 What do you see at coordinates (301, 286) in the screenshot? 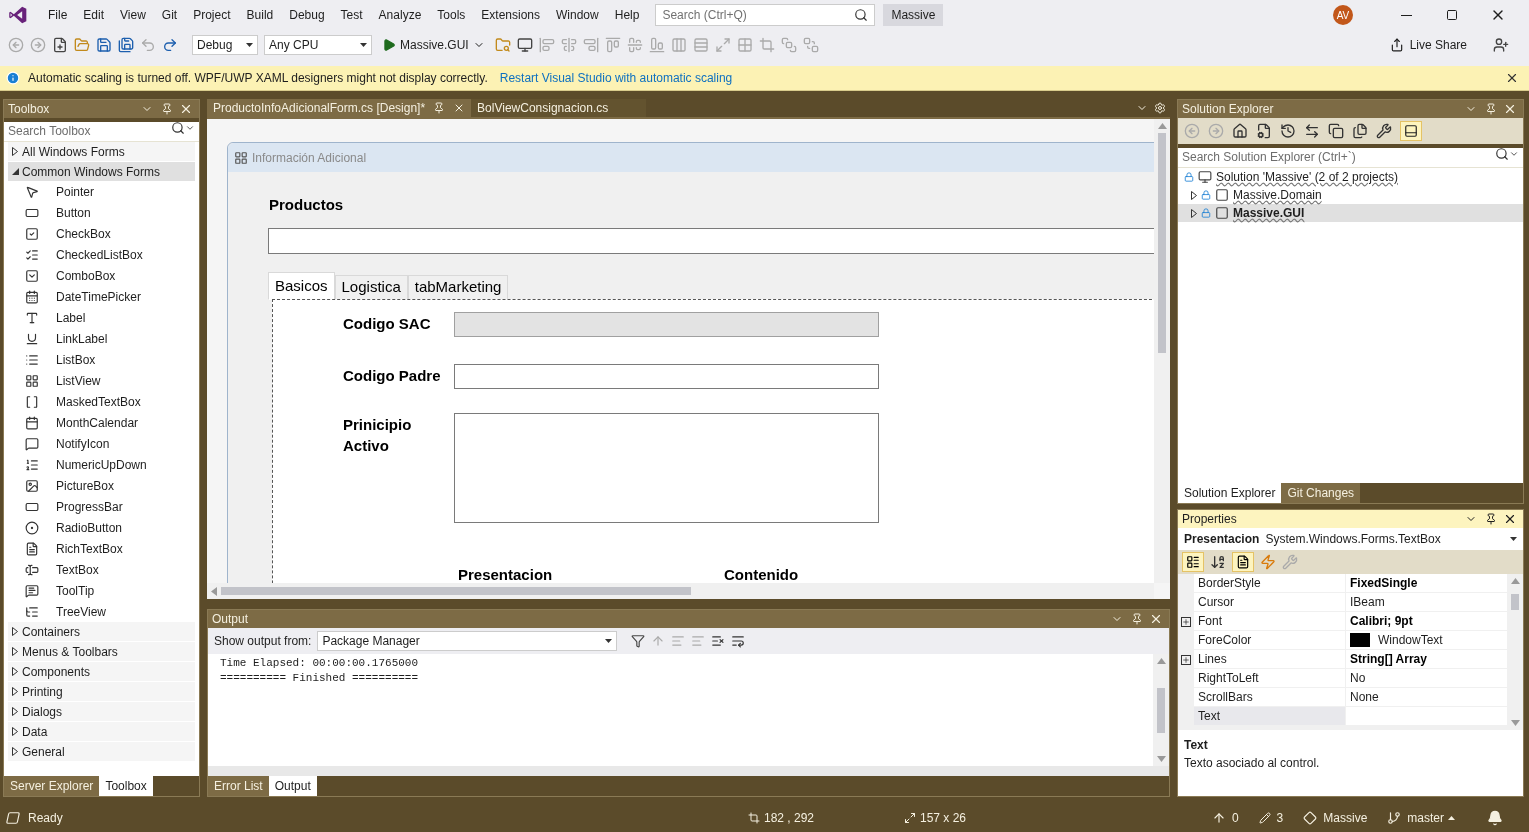
I see `form-tab: Basicos` at bounding box center [301, 286].